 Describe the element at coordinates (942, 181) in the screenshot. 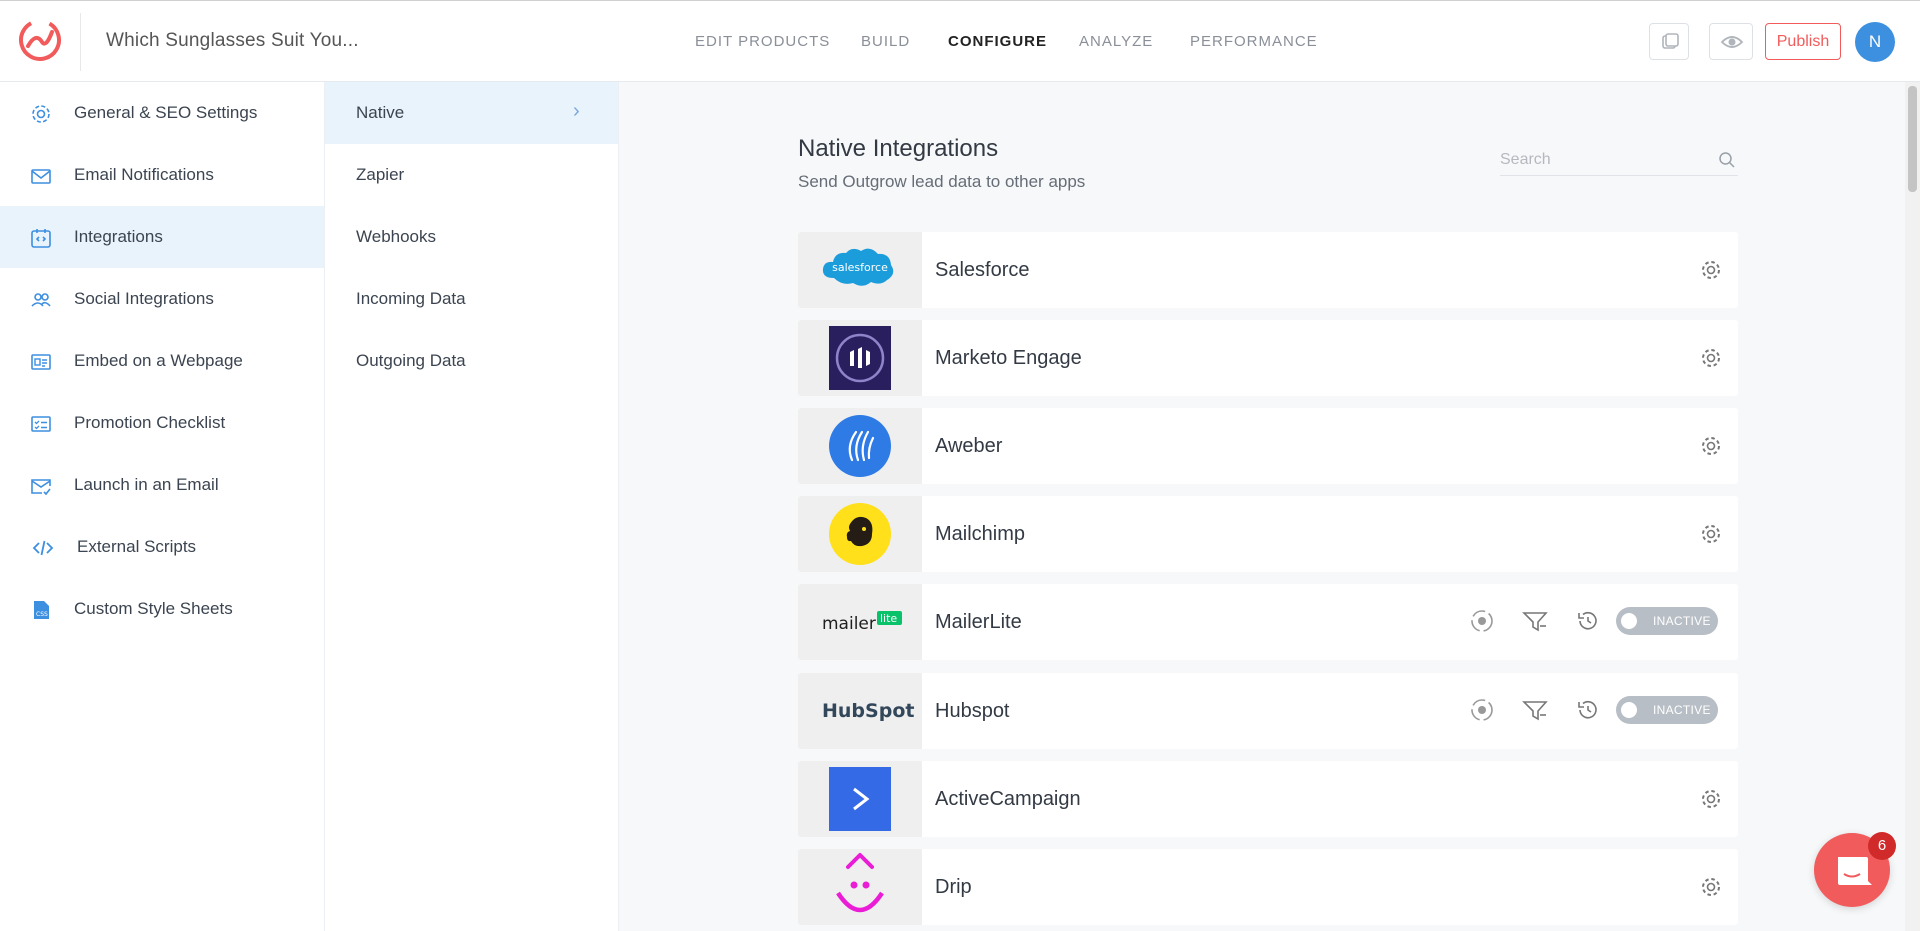

I see `page-subtitle: Send Outgrow lead data to other apps` at that location.